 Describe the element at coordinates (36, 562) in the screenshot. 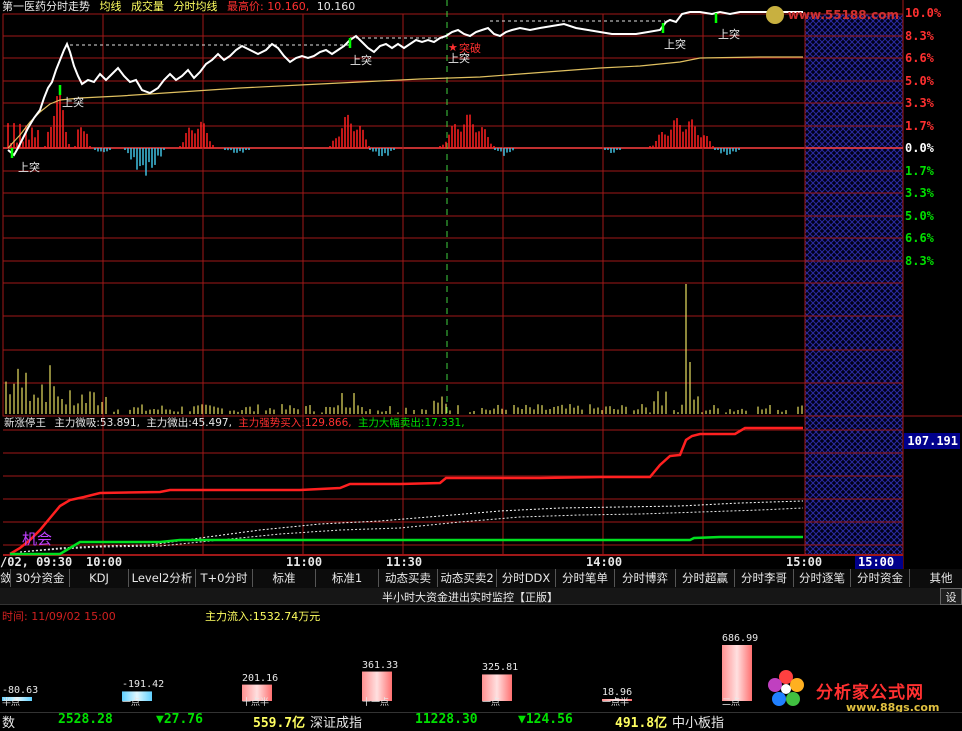

I see `time-start-label: /02, 09:30` at that location.